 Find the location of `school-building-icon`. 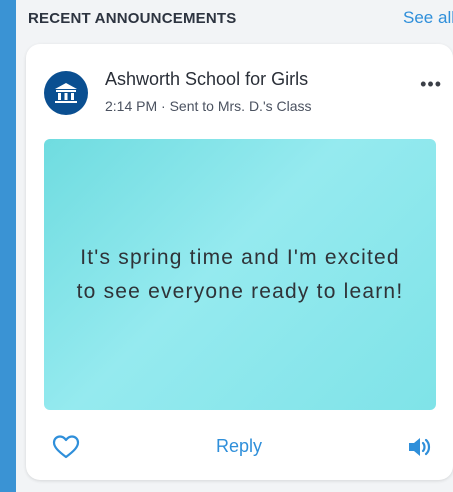

school-building-icon is located at coordinates (66, 93).